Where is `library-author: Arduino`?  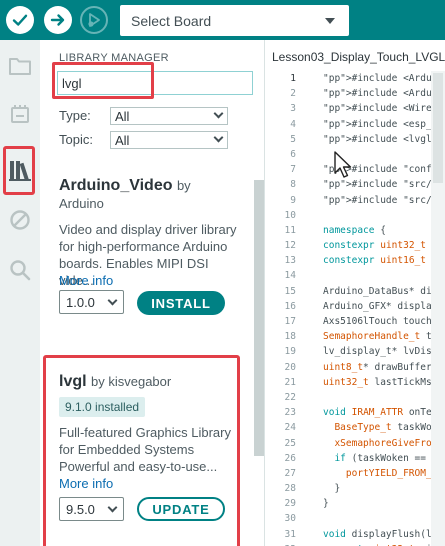 library-author: Arduino is located at coordinates (81, 203).